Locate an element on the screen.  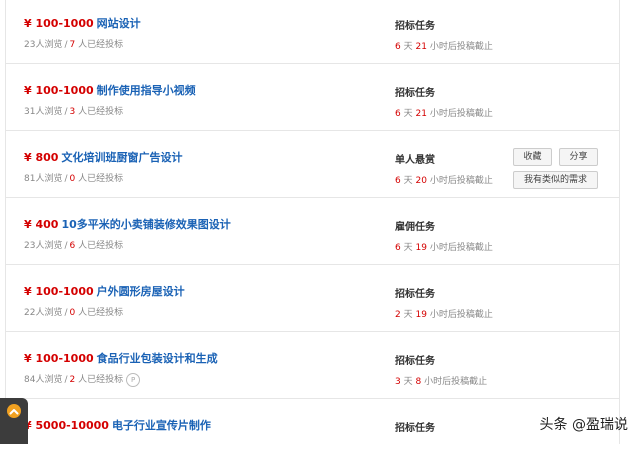
task-type: 雇佣任务 is located at coordinates (415, 227).